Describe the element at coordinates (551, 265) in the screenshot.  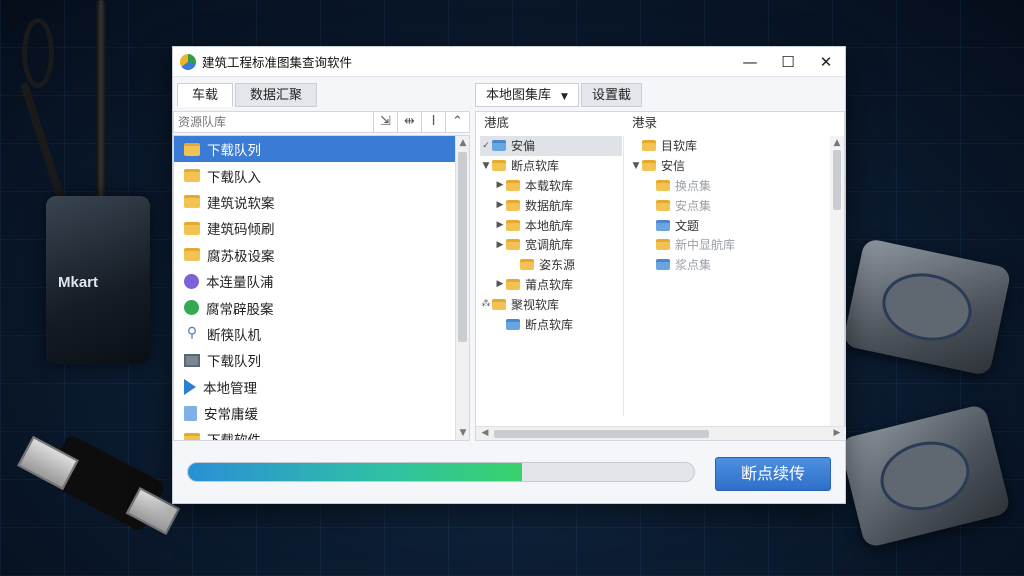
I see `tree-node: 姿东源` at that location.